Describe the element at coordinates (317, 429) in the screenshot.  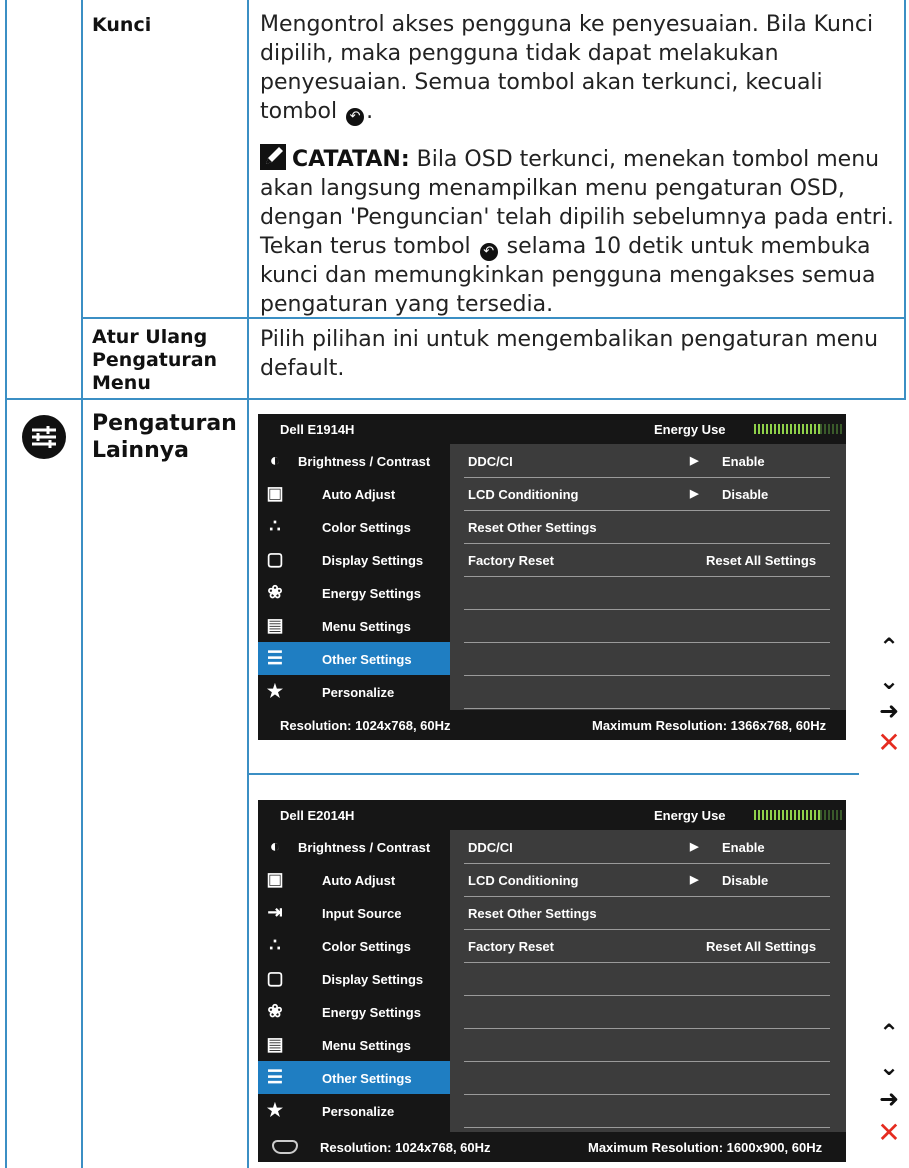
I see `osd-model: Dell E1914H` at that location.